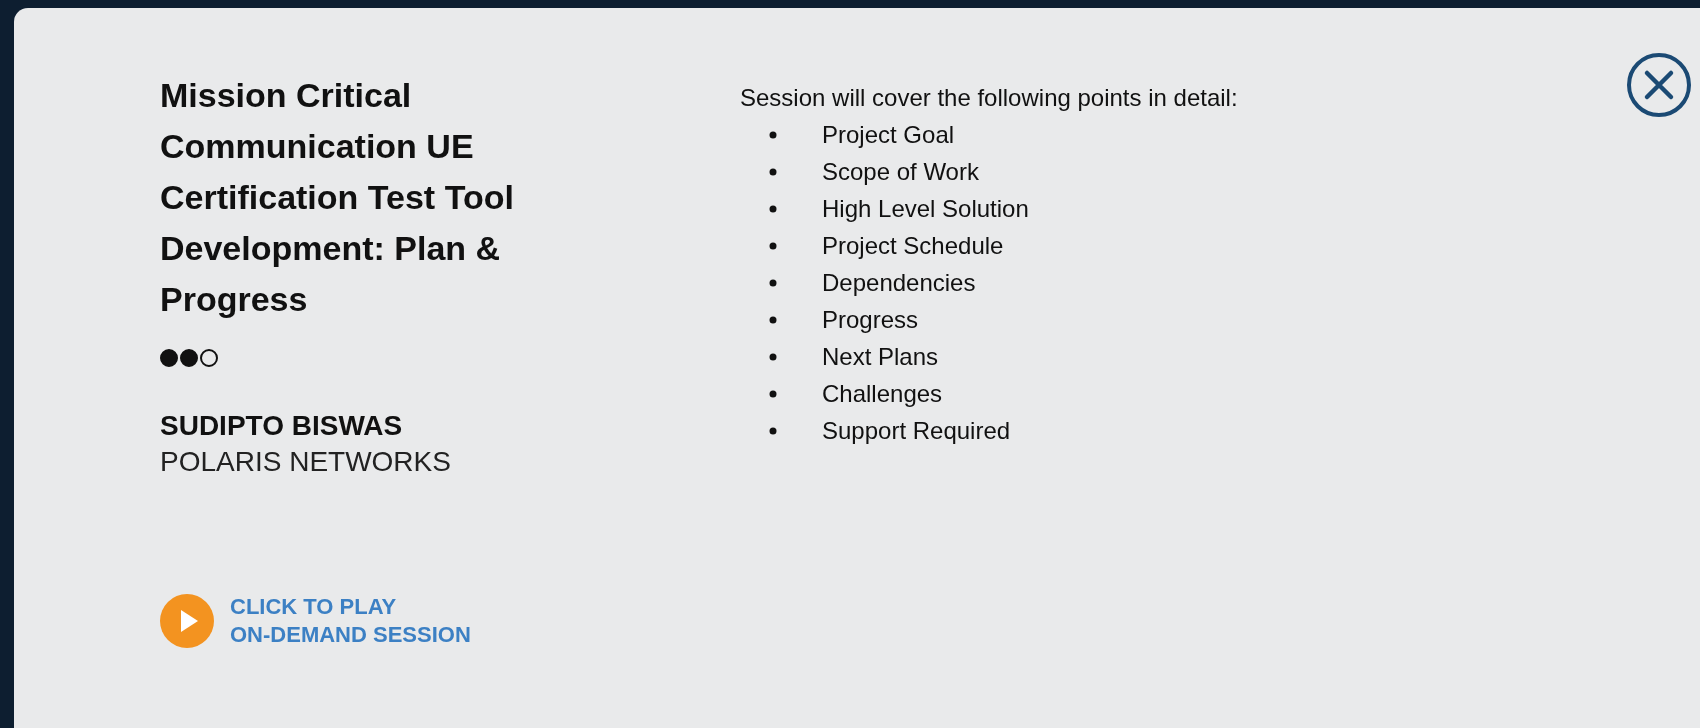 The height and width of the screenshot is (728, 1700). Describe the element at coordinates (913, 246) in the screenshot. I see `point-text: Project Schedule` at that location.